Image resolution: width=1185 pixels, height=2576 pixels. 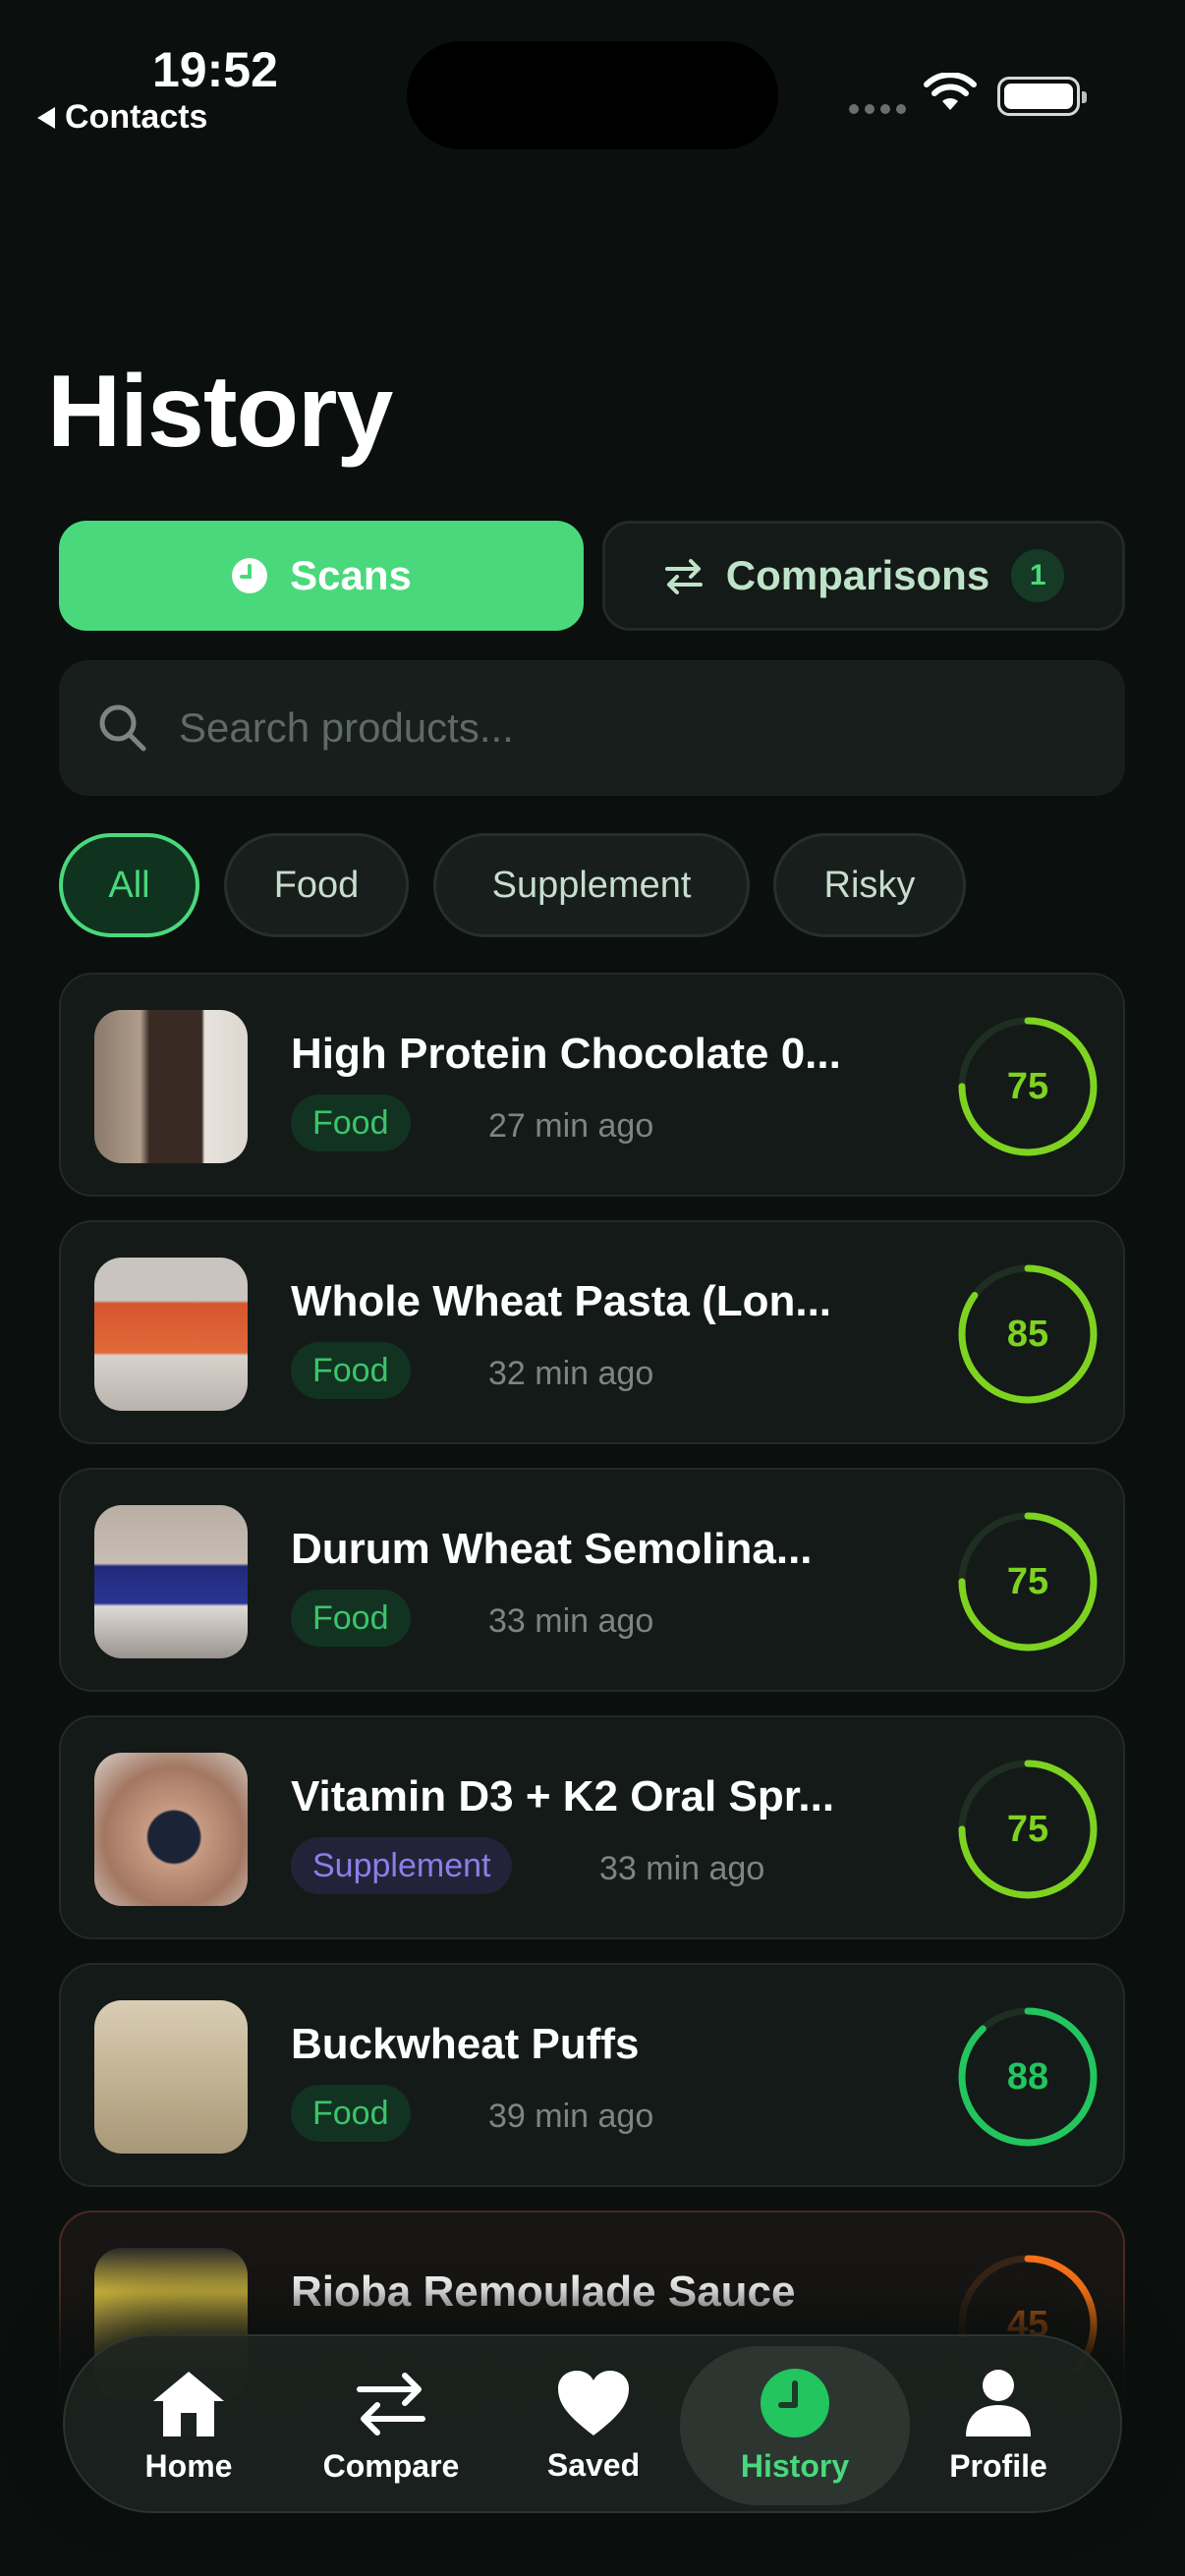 I want to click on filter-chip-food: Food, so click(x=317, y=885).